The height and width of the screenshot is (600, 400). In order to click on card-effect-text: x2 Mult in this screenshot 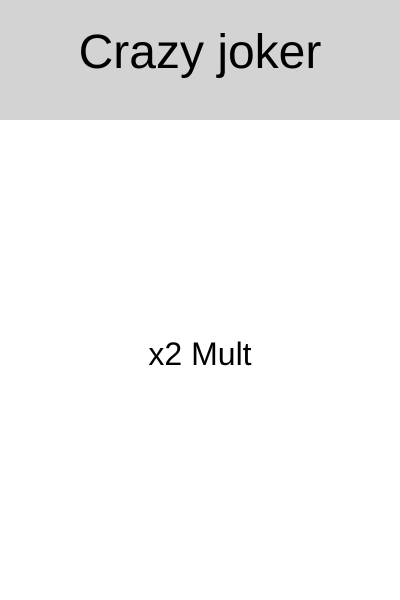, I will do `click(200, 354)`.